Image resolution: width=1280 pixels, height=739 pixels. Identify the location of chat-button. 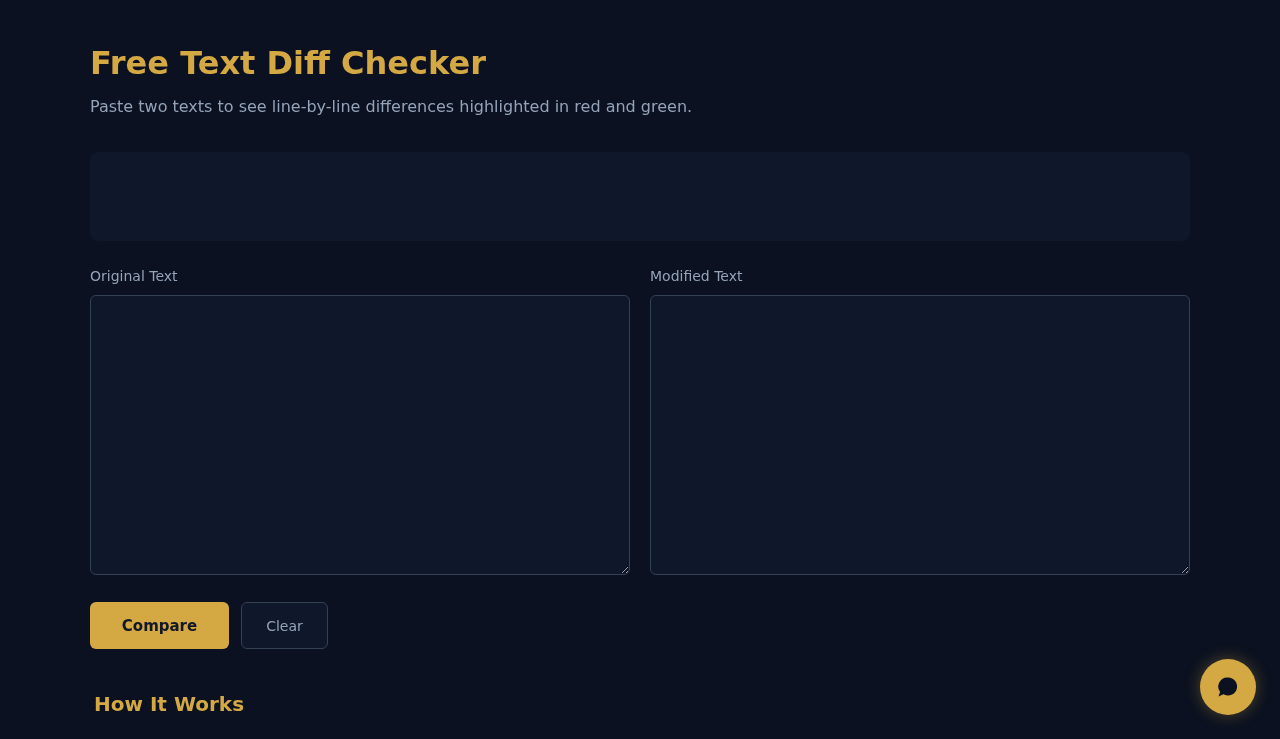
(1228, 687).